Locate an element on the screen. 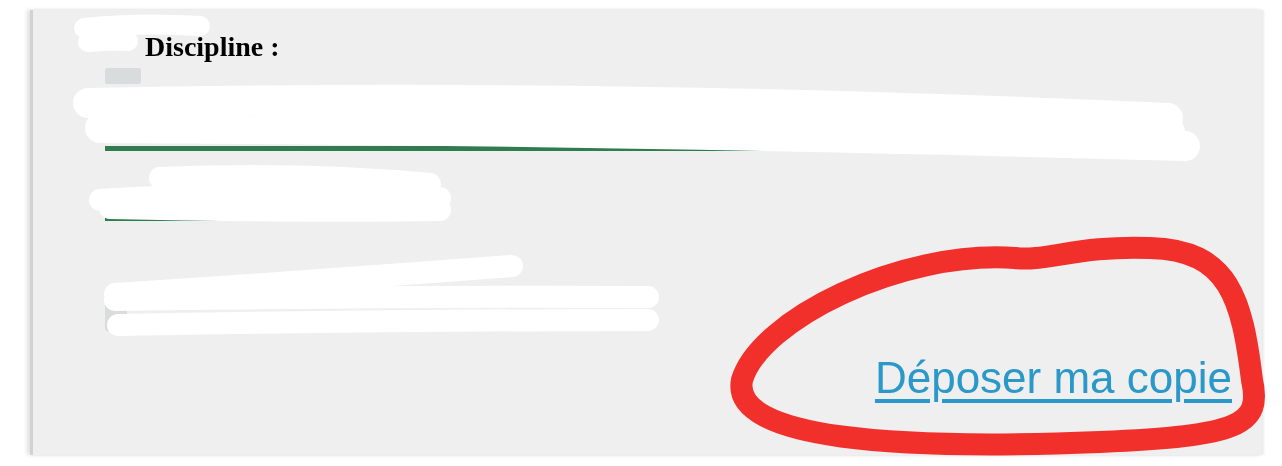 This screenshot has width=1282, height=466. upload-copy-link: Déposer ma copie is located at coordinates (1053, 378).